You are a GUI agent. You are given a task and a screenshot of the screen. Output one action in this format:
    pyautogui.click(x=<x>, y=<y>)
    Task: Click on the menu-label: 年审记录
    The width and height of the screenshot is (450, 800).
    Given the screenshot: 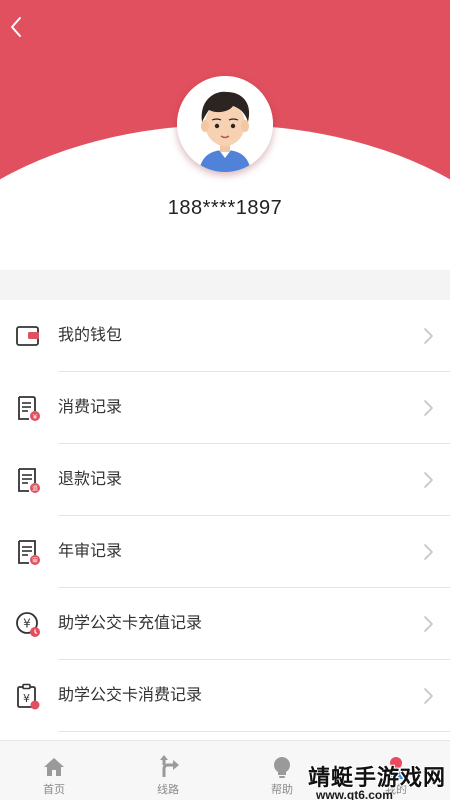 What is the action you would take?
    pyautogui.click(x=90, y=551)
    